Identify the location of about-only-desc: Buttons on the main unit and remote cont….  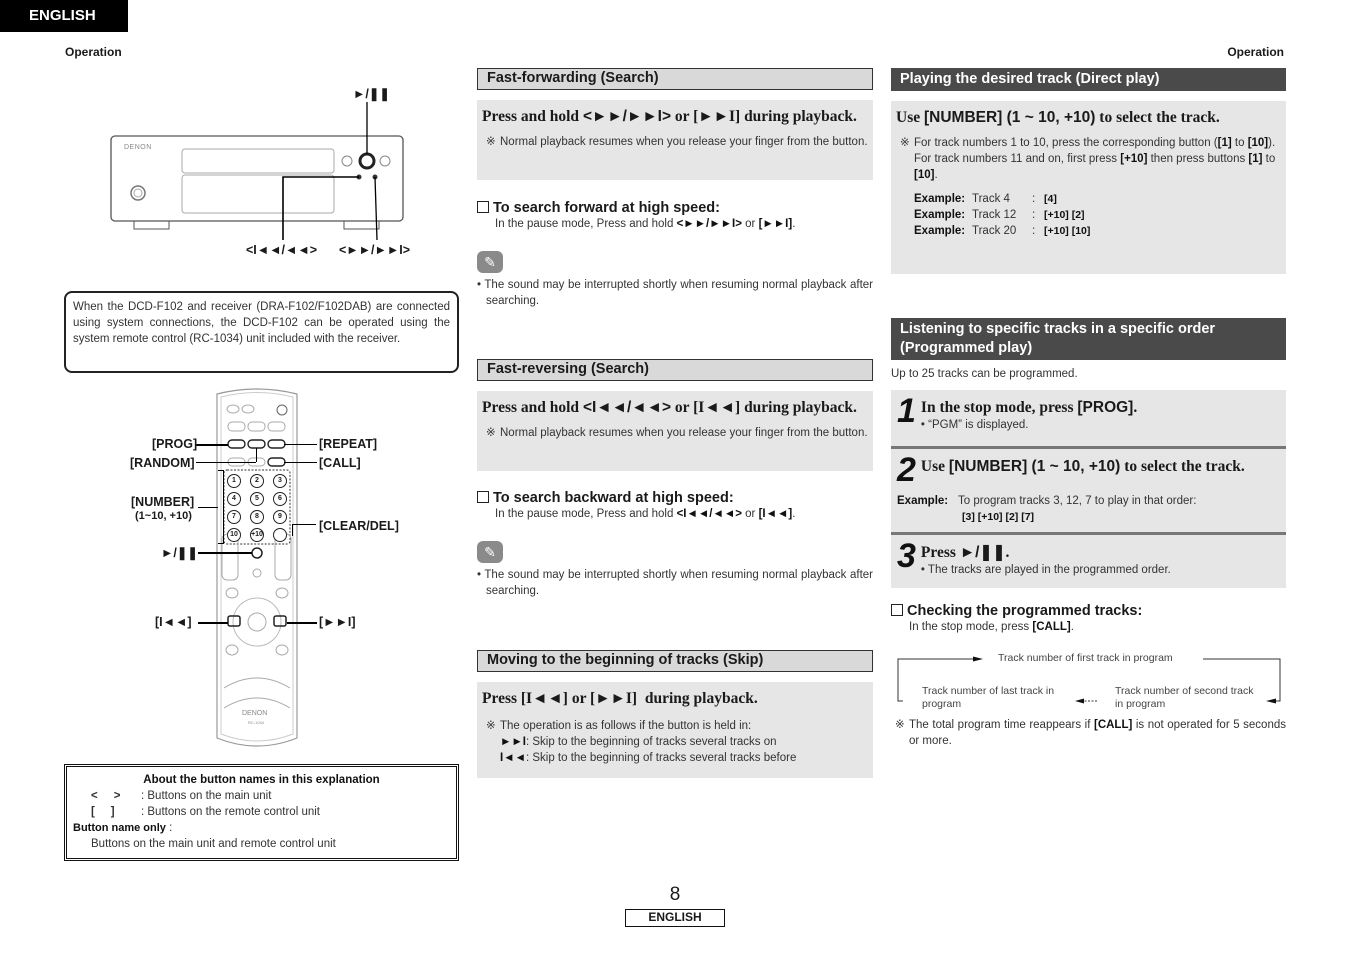
(213, 844).